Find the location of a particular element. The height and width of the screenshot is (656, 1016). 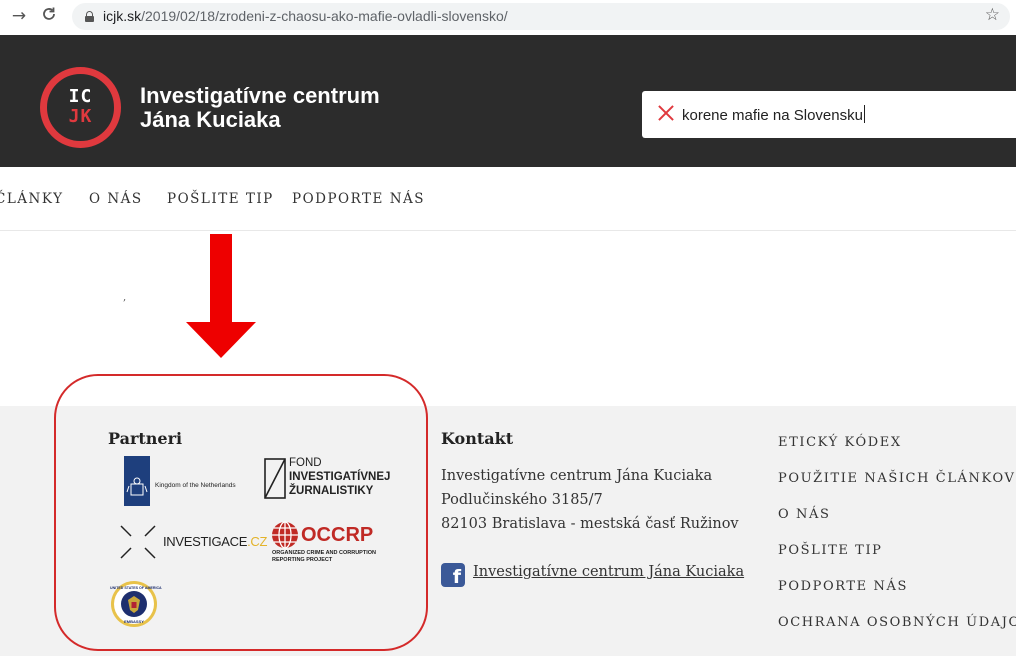

site-title-line2: Jána Kuciaka is located at coordinates (210, 119).